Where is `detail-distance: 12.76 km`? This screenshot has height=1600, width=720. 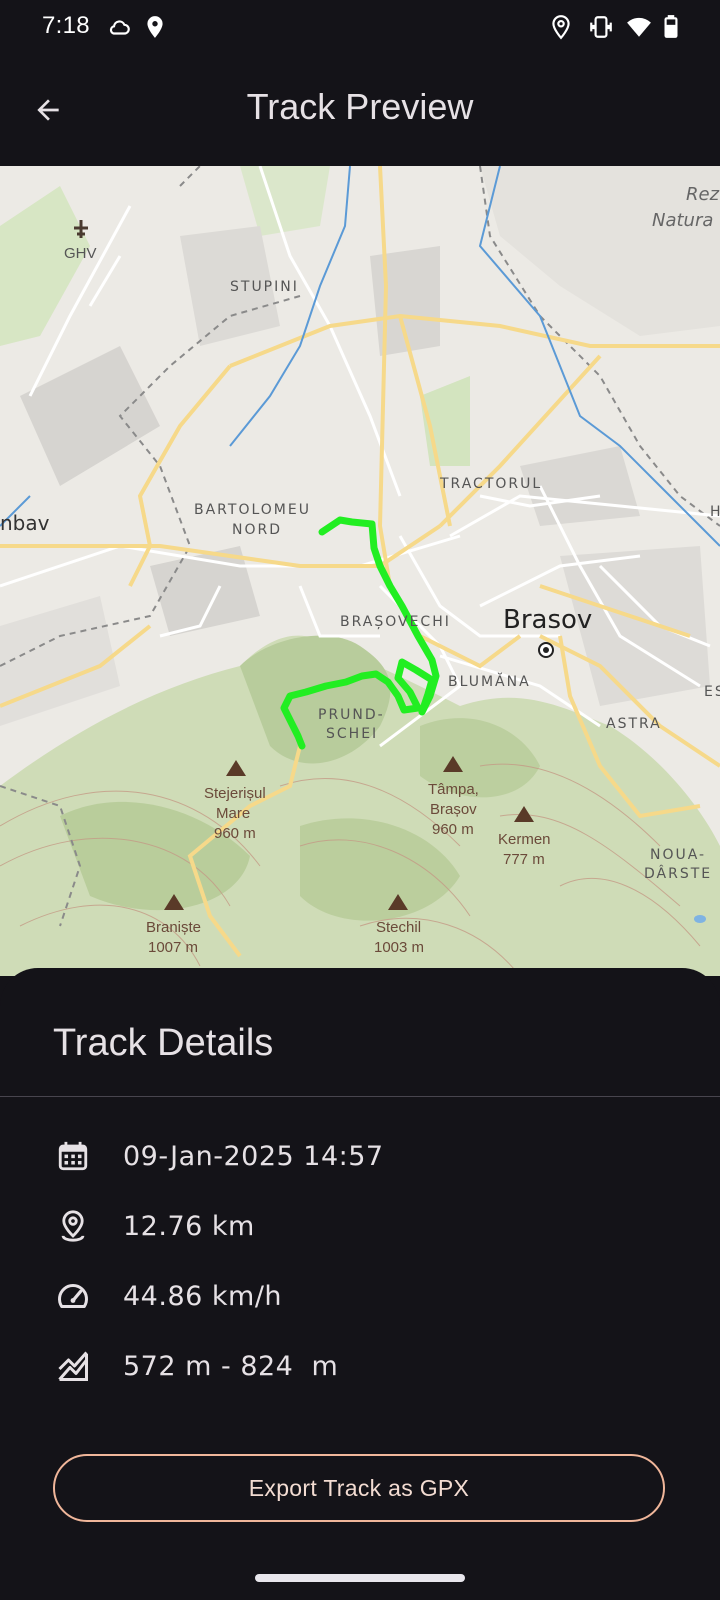
detail-distance: 12.76 km is located at coordinates (189, 1226).